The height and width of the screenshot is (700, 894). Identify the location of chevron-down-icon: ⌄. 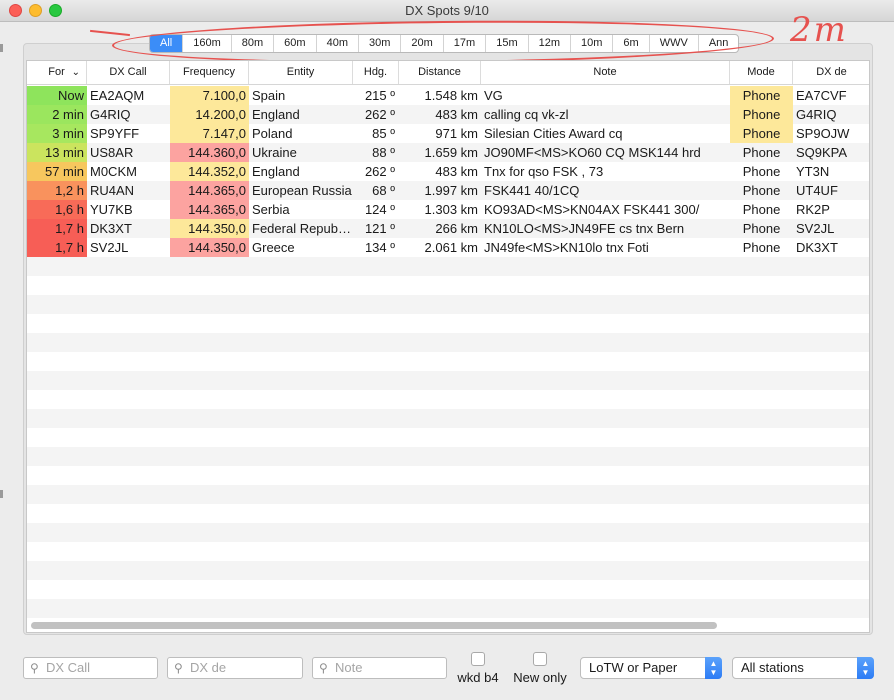
(76, 72).